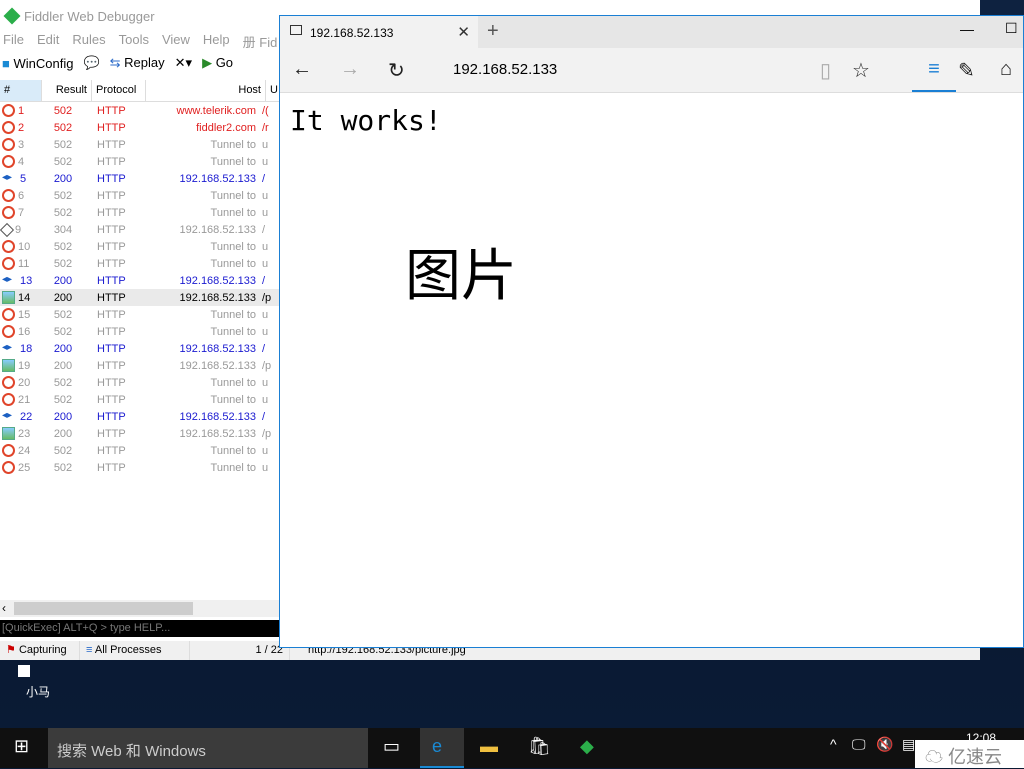  I want to click on session-row: 7 502 HTTP Tunnel to u, so click(140, 212).